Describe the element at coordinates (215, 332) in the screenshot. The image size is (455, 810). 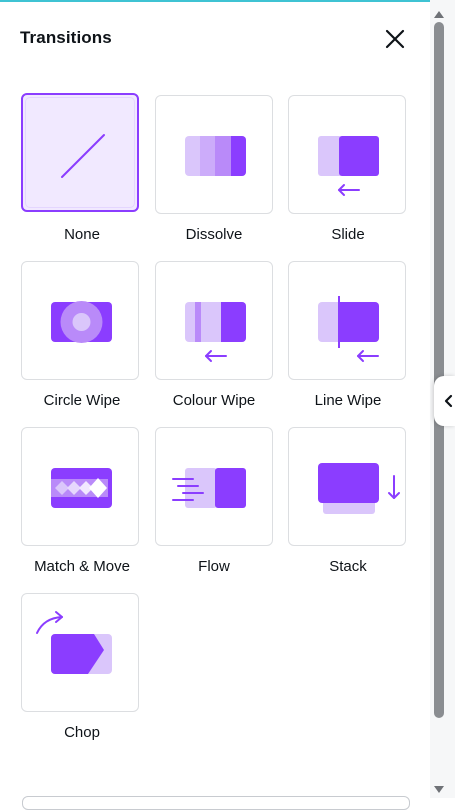
I see `colour-wipe-transition-icon` at that location.